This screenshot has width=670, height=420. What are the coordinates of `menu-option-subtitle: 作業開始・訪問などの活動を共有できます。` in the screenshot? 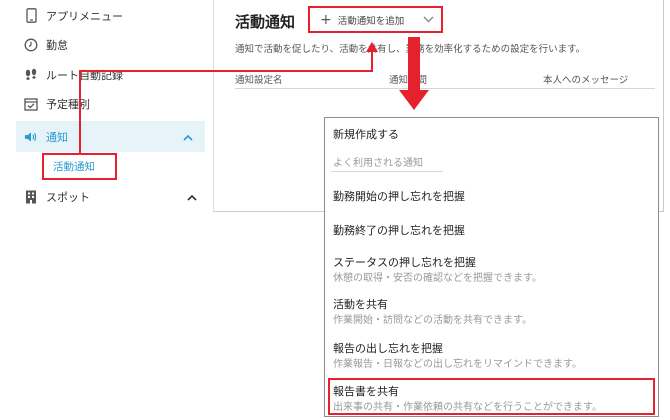 It's located at (432, 320).